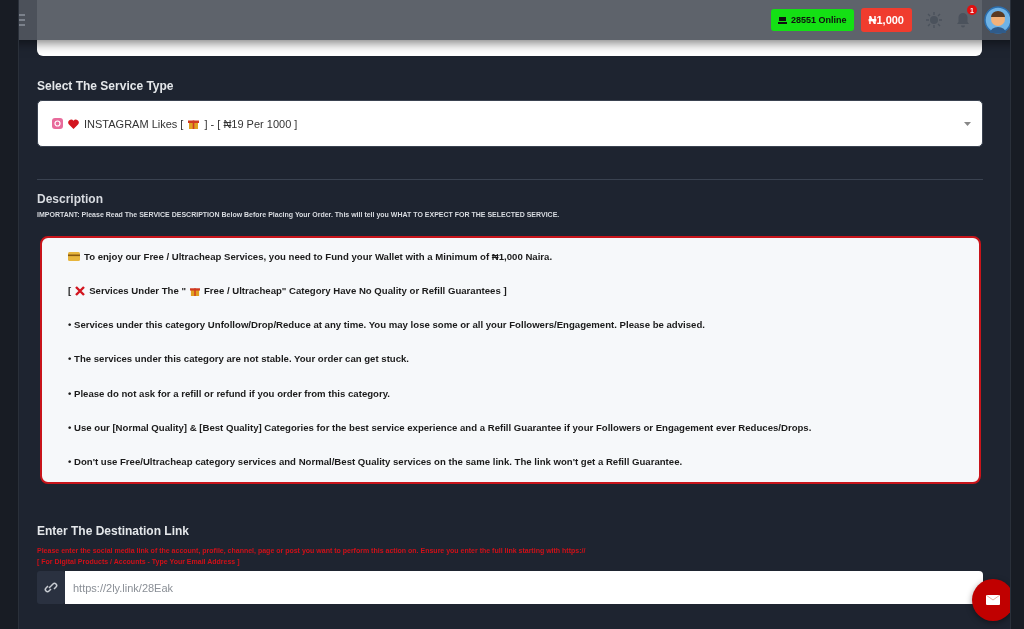  Describe the element at coordinates (80, 290) in the screenshot. I see `cross-icon` at that location.